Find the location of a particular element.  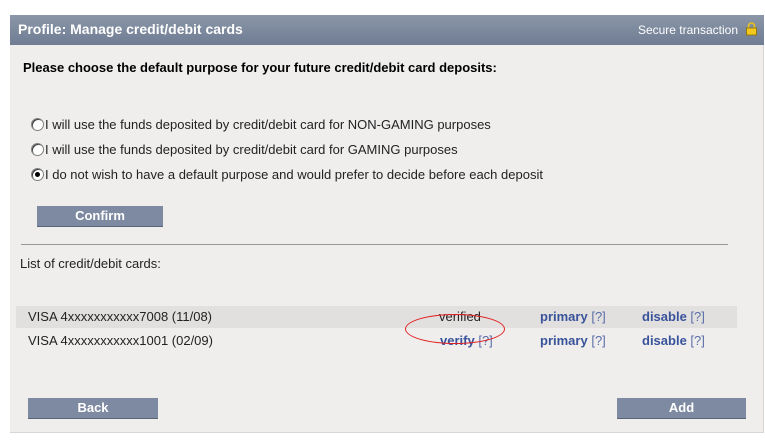

section-divider is located at coordinates (374, 244).